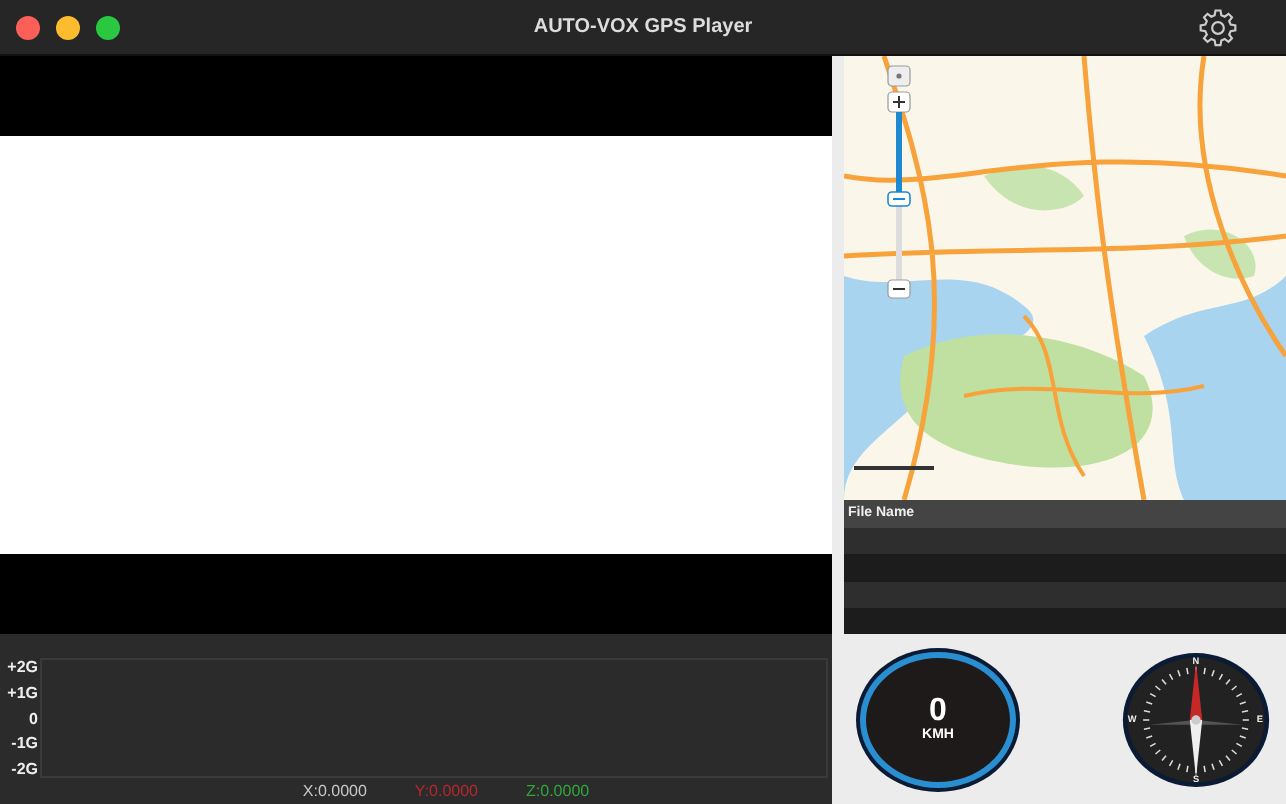 The height and width of the screenshot is (804, 1286). I want to click on close-button, so click(28, 27).